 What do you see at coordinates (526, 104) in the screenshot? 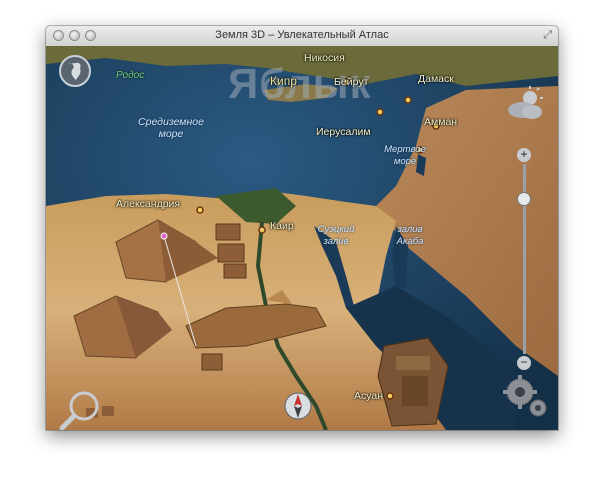
I see `weather-icon` at bounding box center [526, 104].